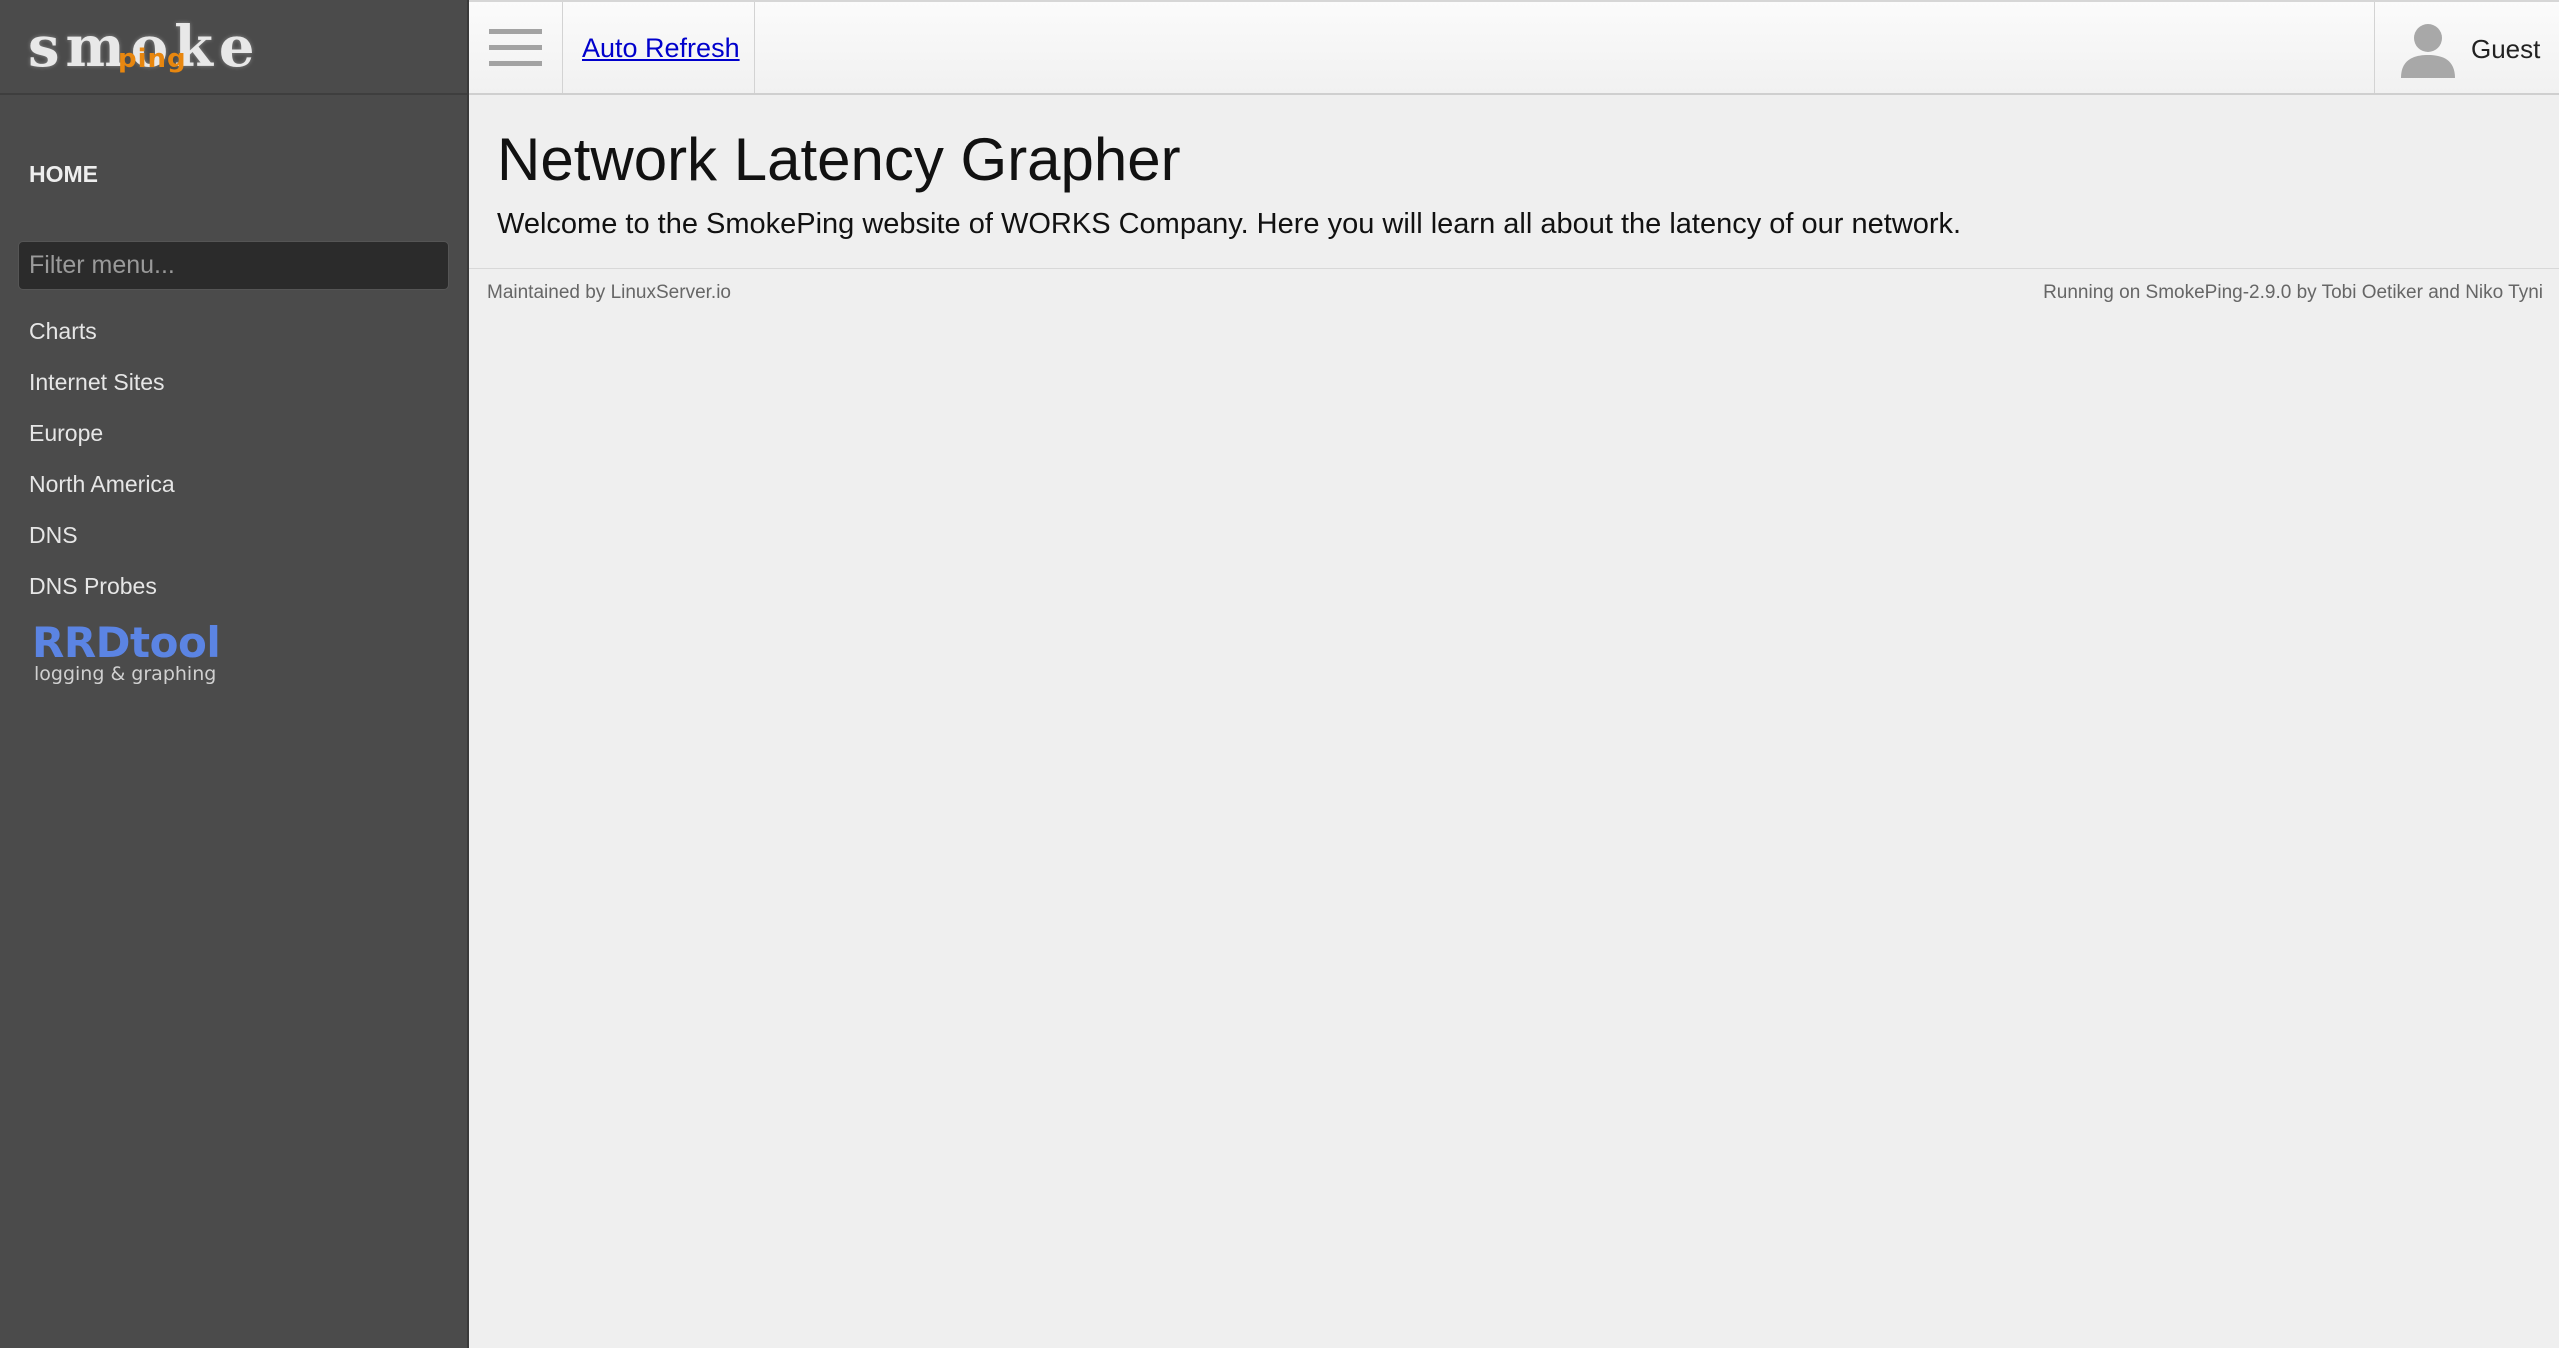  Describe the element at coordinates (102, 439) in the screenshot. I see `sidebar-item-europe: Europe` at that location.